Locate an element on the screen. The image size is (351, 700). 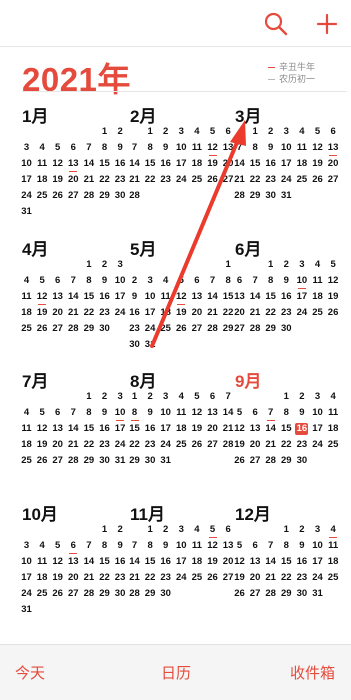
day-cell: 2 is located at coordinates (165, 132).